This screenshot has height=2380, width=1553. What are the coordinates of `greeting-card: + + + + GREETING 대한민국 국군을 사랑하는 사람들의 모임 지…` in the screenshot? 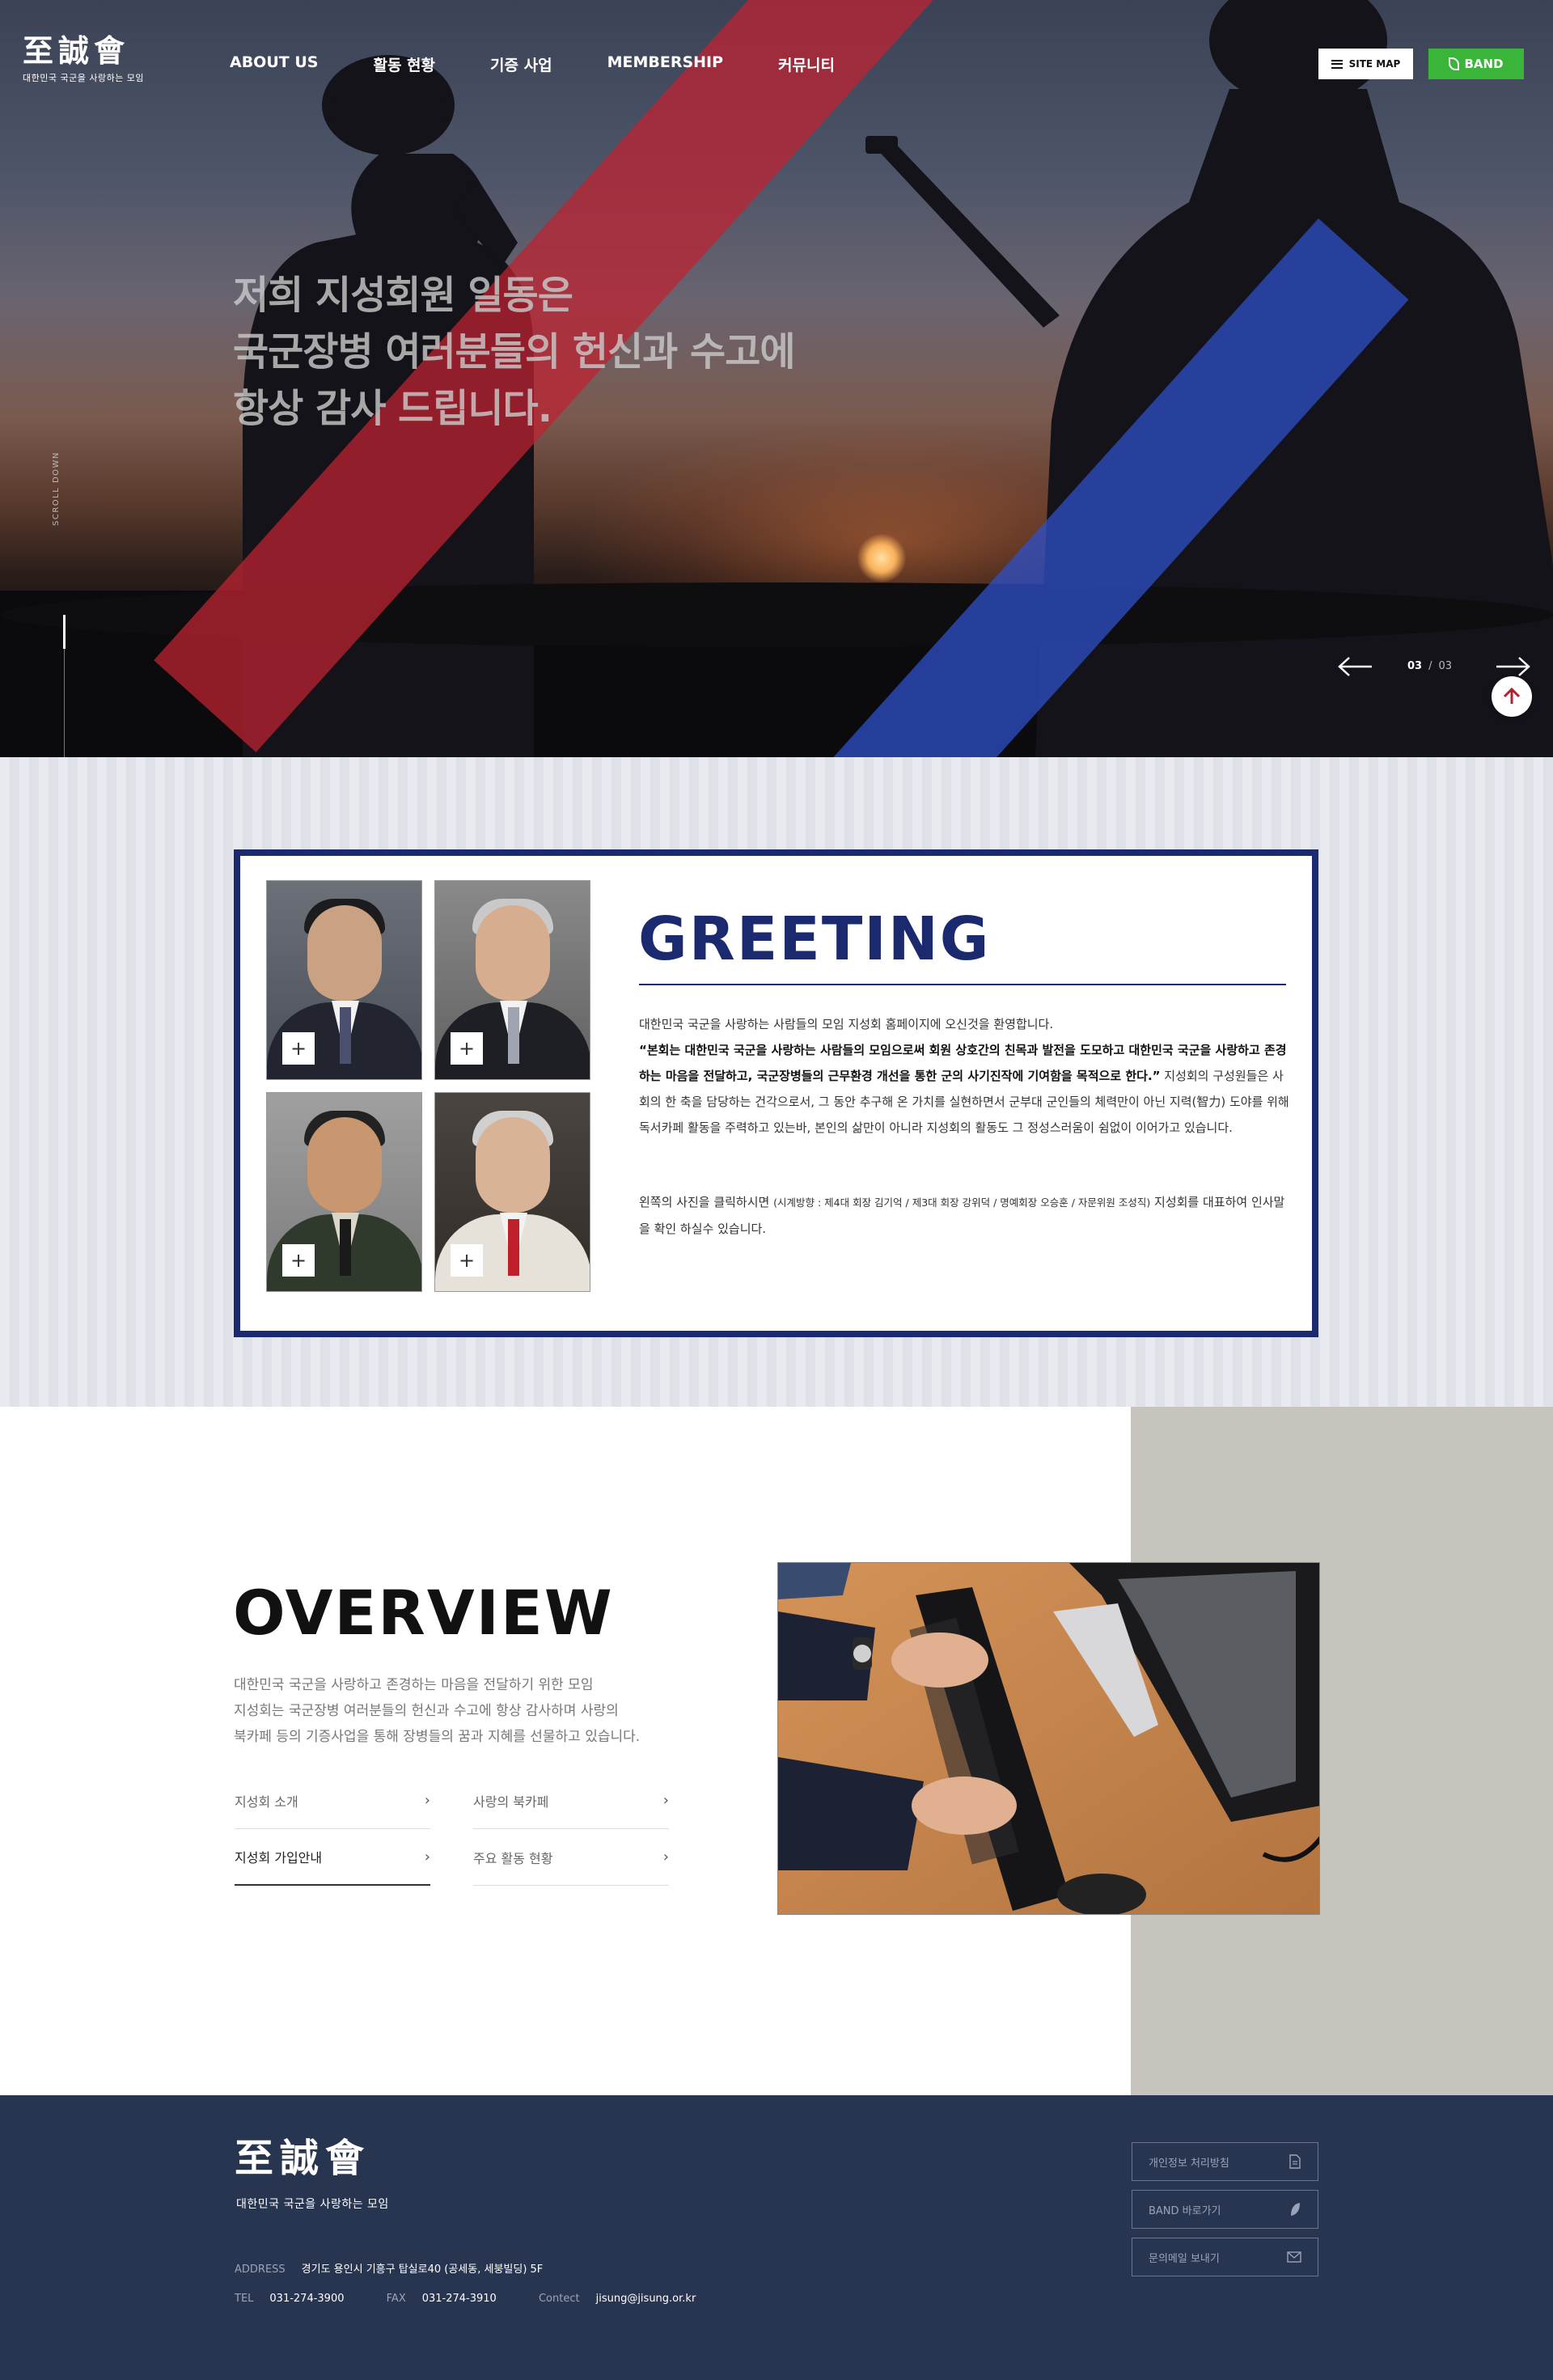 It's located at (776, 1093).